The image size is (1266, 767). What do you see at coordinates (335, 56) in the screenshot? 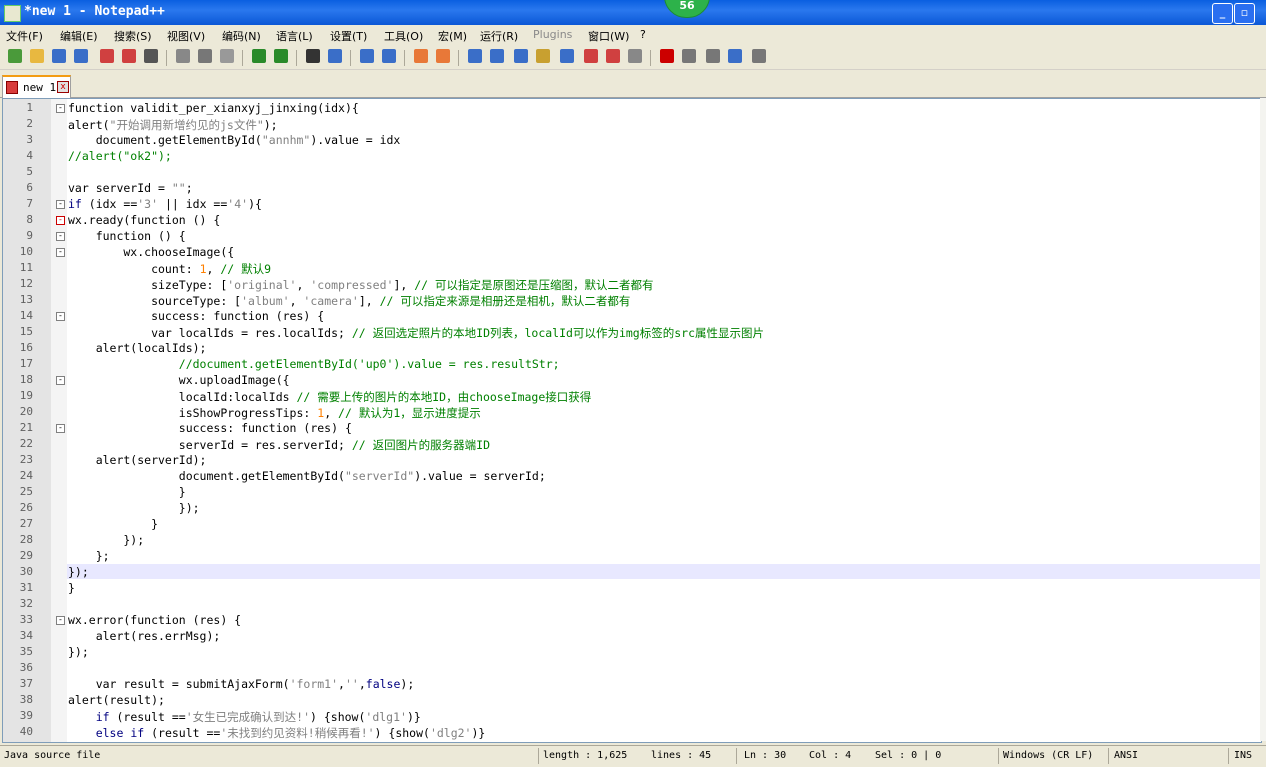
I see `replace-icon` at bounding box center [335, 56].